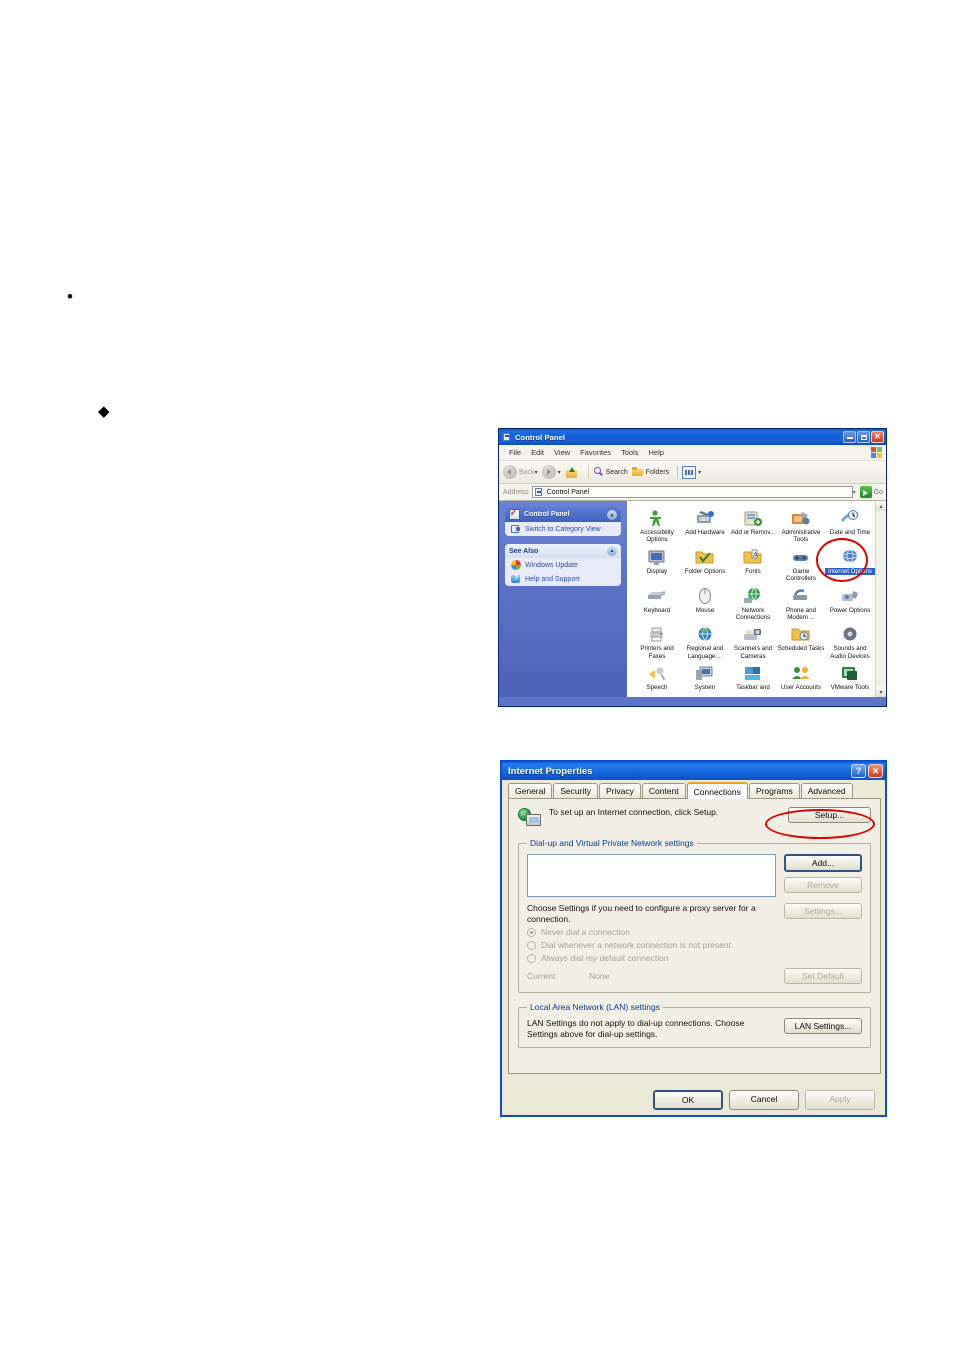  Describe the element at coordinates (854, 492) in the screenshot. I see `address-dropdown-icon: ▾` at that location.